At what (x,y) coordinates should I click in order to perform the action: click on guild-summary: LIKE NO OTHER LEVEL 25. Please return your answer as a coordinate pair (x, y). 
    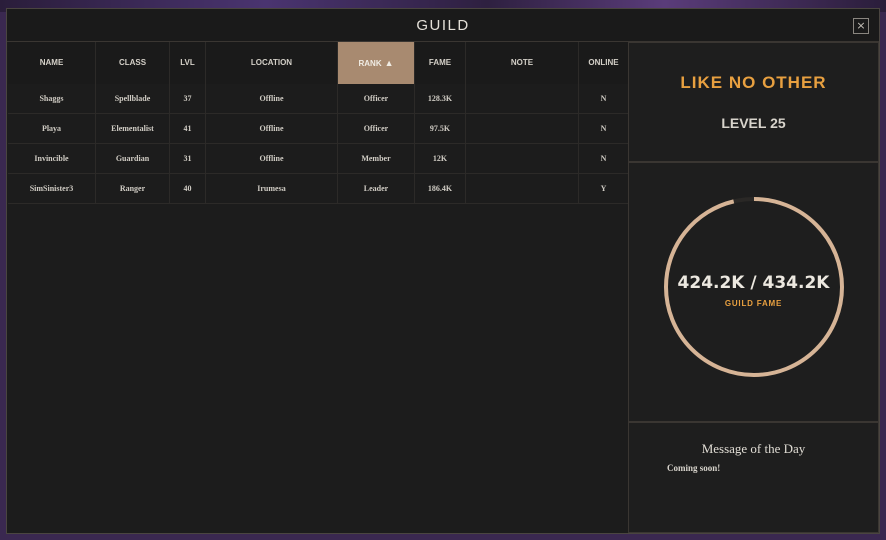
    Looking at the image, I should click on (753, 102).